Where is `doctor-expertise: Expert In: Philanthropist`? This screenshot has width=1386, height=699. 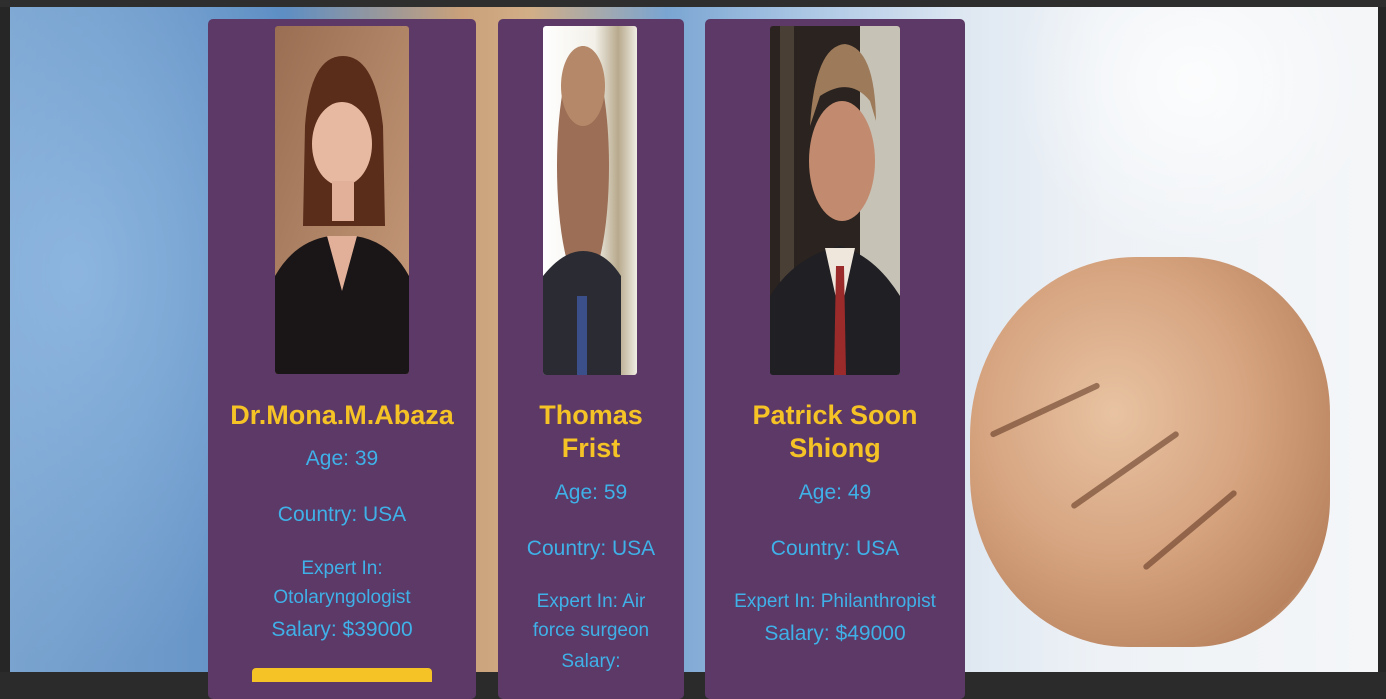
doctor-expertise: Expert In: Philanthropist is located at coordinates (835, 601).